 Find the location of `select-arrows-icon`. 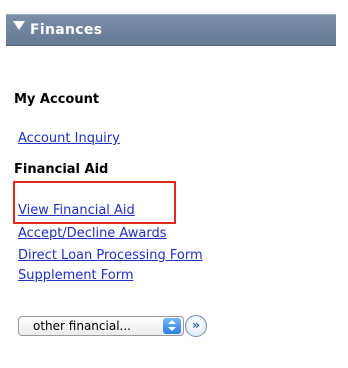

select-arrows-icon is located at coordinates (172, 326).